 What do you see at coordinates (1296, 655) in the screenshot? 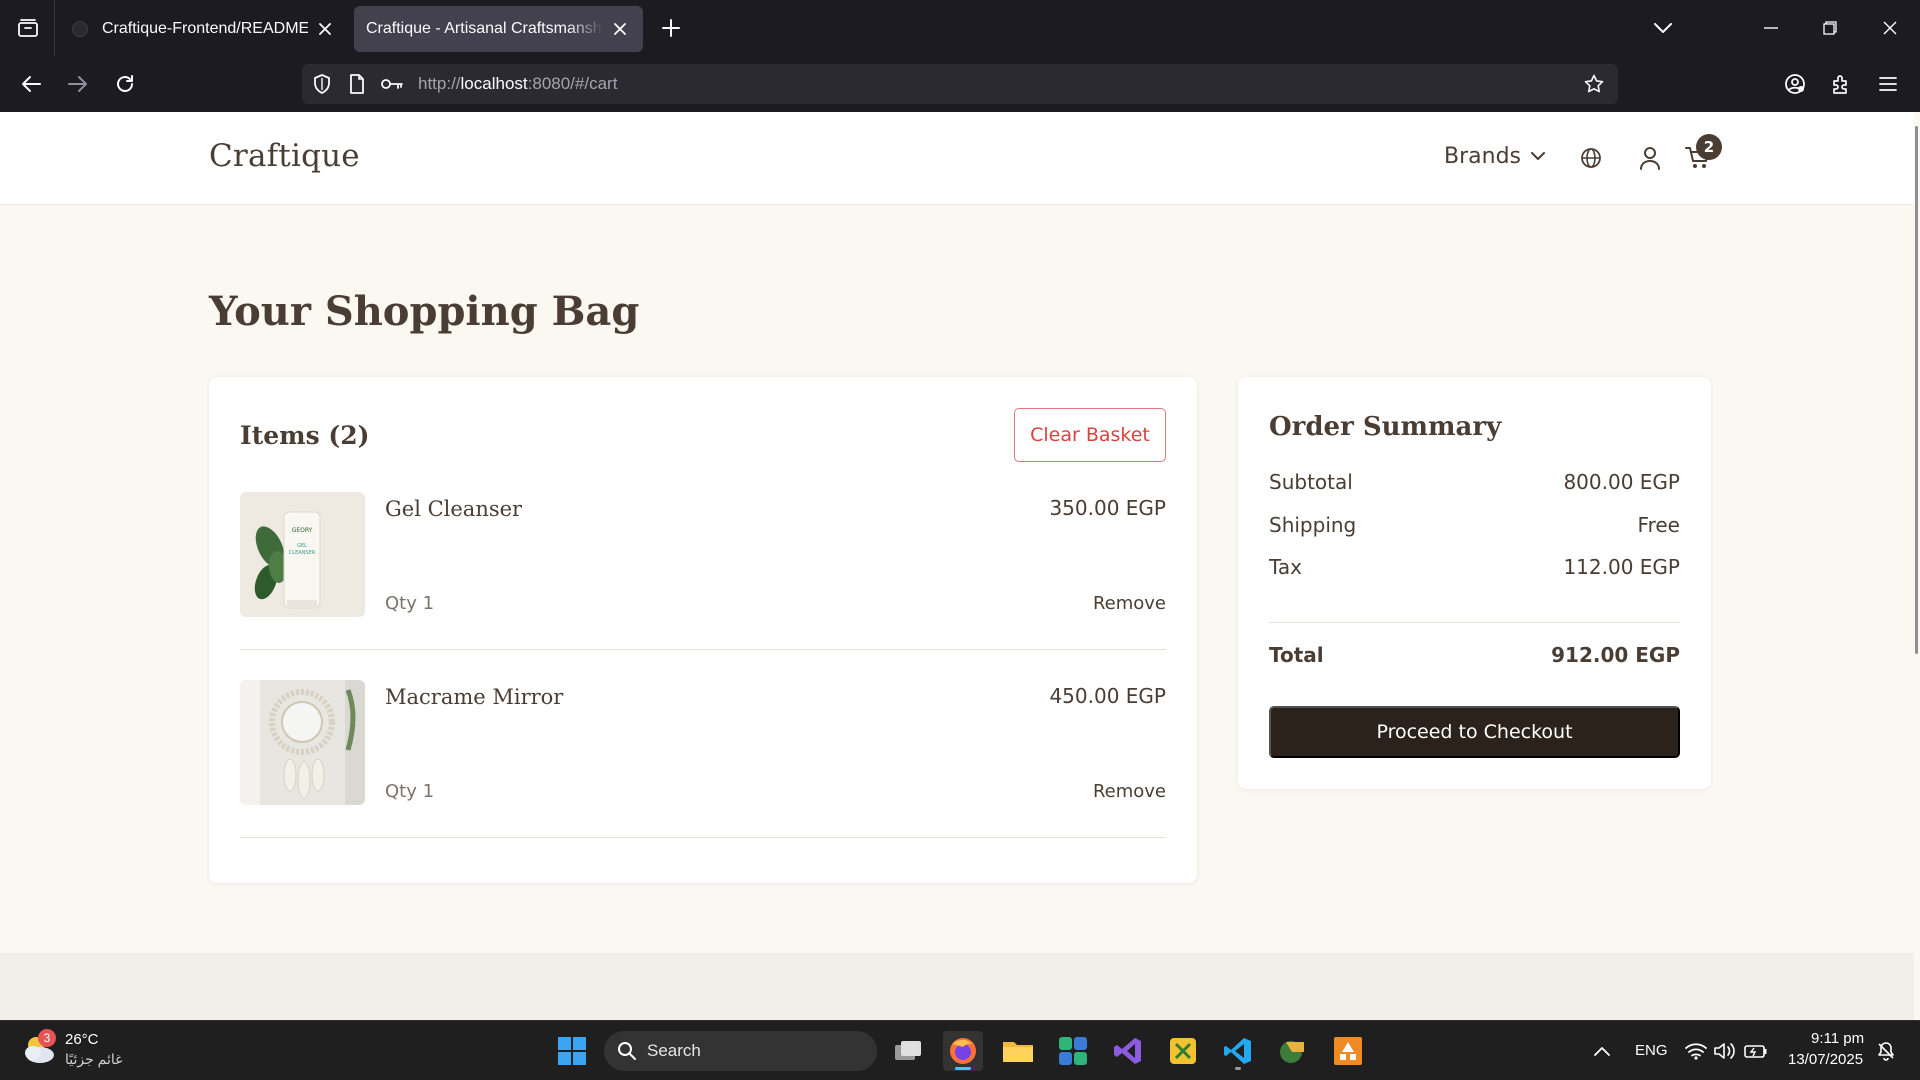
I see `total-label: Total` at bounding box center [1296, 655].